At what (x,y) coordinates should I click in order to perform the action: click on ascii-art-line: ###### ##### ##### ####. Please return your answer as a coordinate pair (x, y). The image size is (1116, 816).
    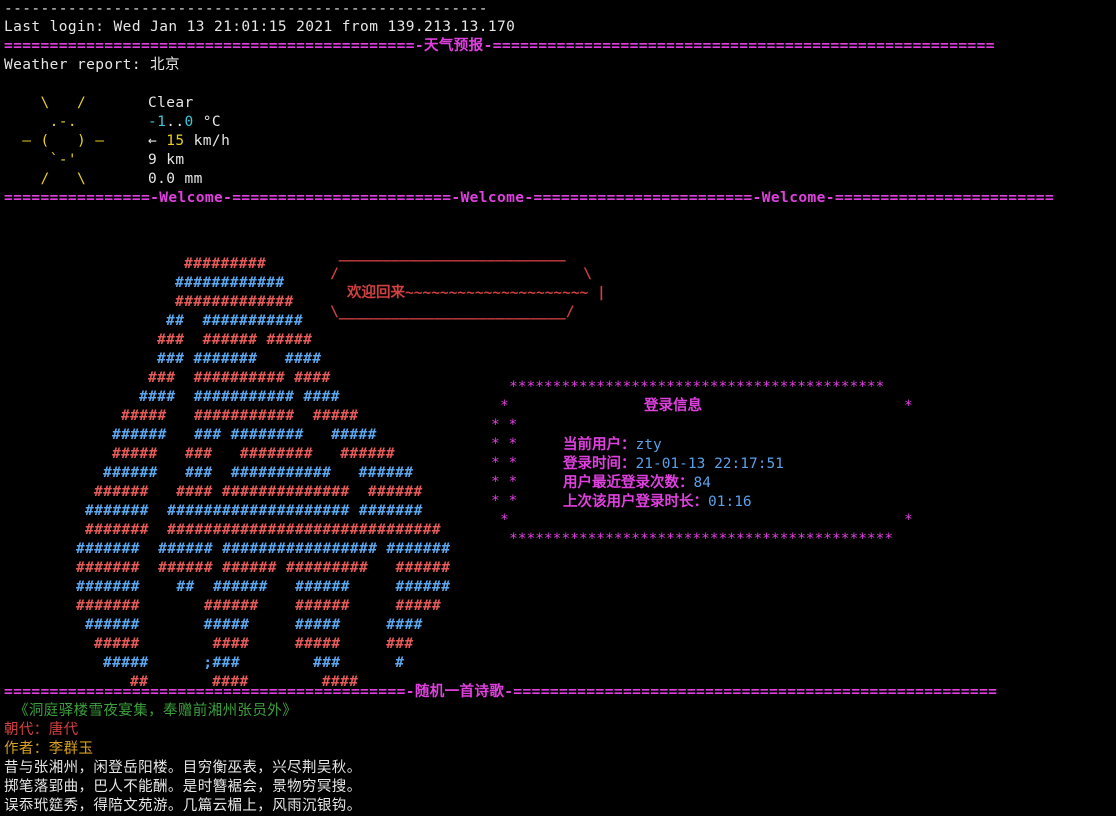
    Looking at the image, I should click on (254, 625).